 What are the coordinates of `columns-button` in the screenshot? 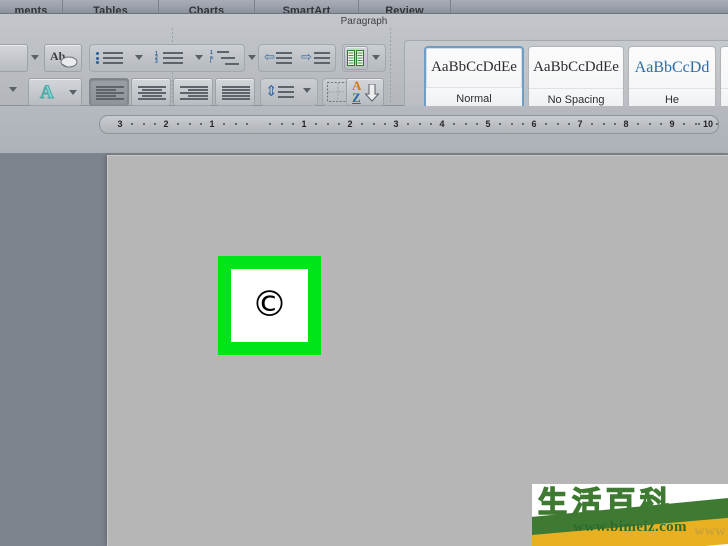 It's located at (356, 58).